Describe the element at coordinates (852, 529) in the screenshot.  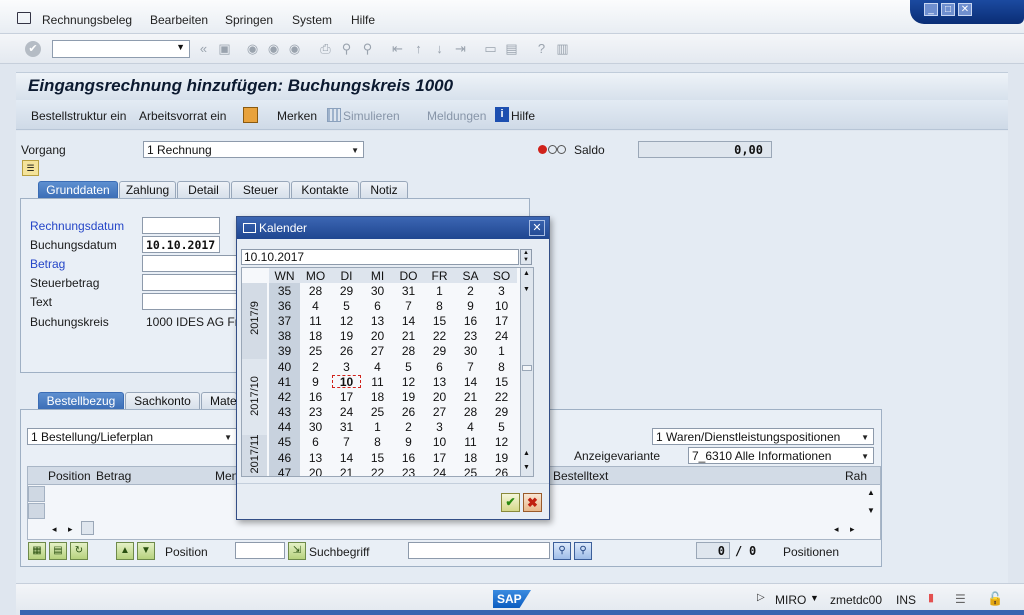
I see `scroll-right-icon: ▸` at that location.